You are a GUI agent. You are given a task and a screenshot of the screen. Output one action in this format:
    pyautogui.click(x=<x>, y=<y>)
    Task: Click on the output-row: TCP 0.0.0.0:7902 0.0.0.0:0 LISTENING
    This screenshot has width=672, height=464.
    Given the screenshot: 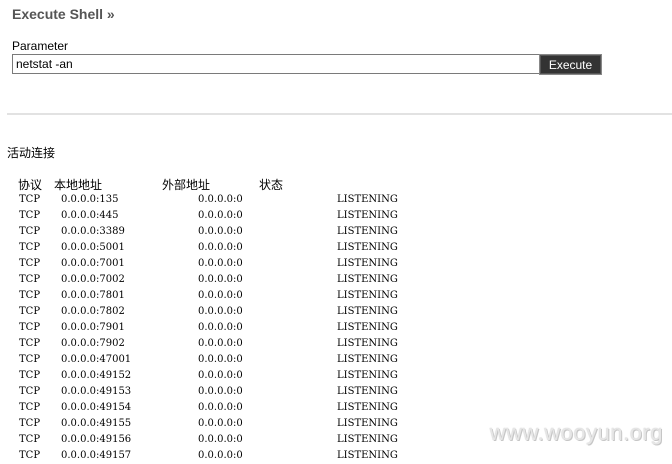 What is the action you would take?
    pyautogui.click(x=336, y=344)
    